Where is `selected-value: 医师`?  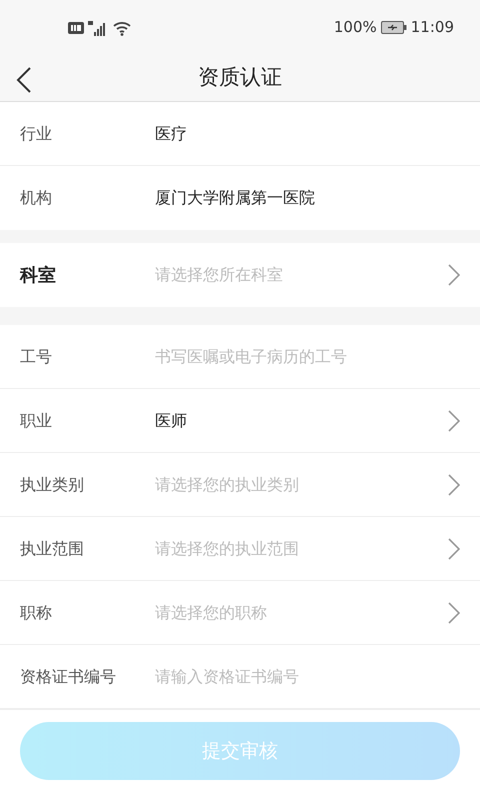 selected-value: 医师 is located at coordinates (301, 420).